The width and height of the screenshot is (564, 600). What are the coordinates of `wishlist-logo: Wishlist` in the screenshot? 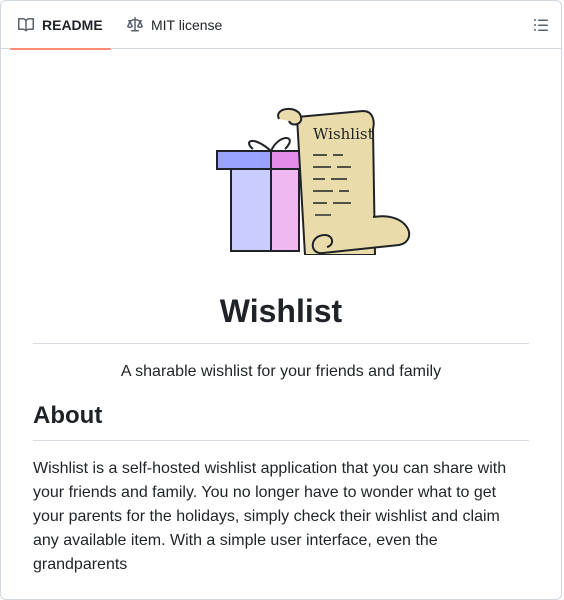 It's located at (313, 181).